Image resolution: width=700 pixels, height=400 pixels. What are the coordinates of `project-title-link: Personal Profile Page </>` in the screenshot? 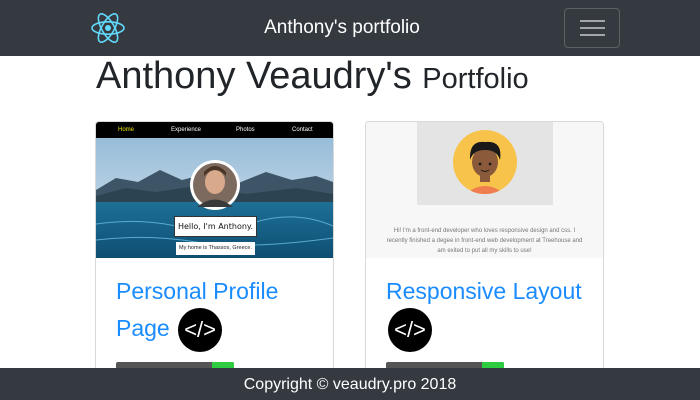 It's located at (221, 313).